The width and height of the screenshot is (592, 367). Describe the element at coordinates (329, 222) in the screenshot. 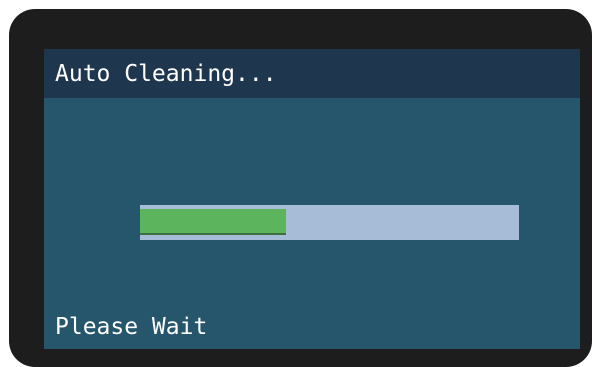

I see `progress-bar` at that location.